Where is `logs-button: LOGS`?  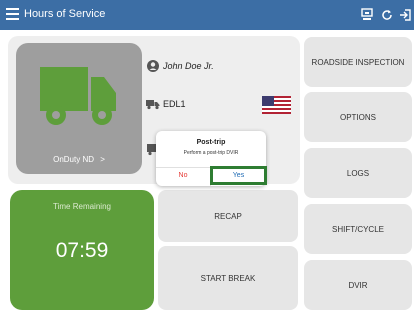 logs-button: LOGS is located at coordinates (358, 173).